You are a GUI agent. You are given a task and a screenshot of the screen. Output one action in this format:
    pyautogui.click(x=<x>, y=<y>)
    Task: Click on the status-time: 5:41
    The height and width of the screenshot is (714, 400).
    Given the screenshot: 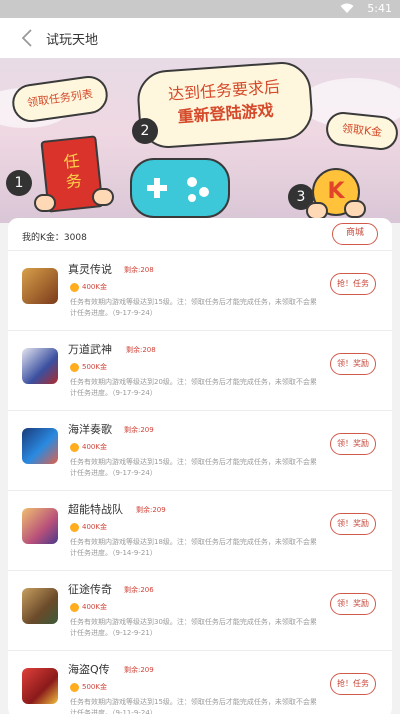 What is the action you would take?
    pyautogui.click(x=379, y=8)
    